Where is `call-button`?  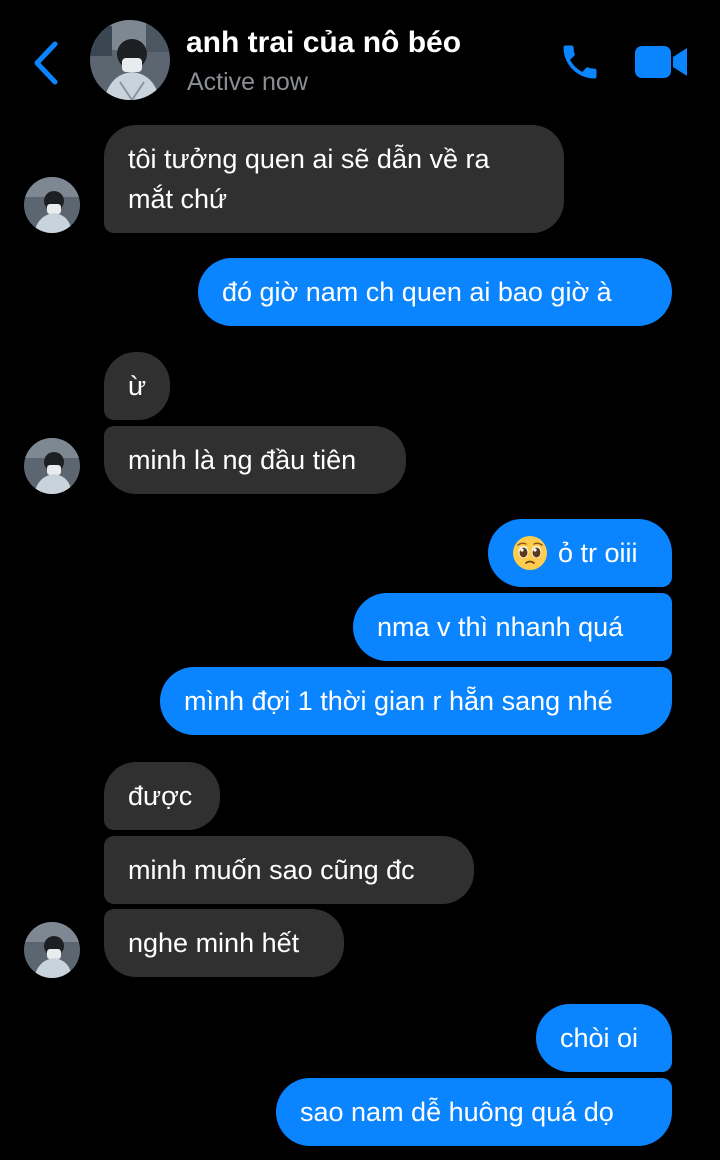
call-button is located at coordinates (580, 62).